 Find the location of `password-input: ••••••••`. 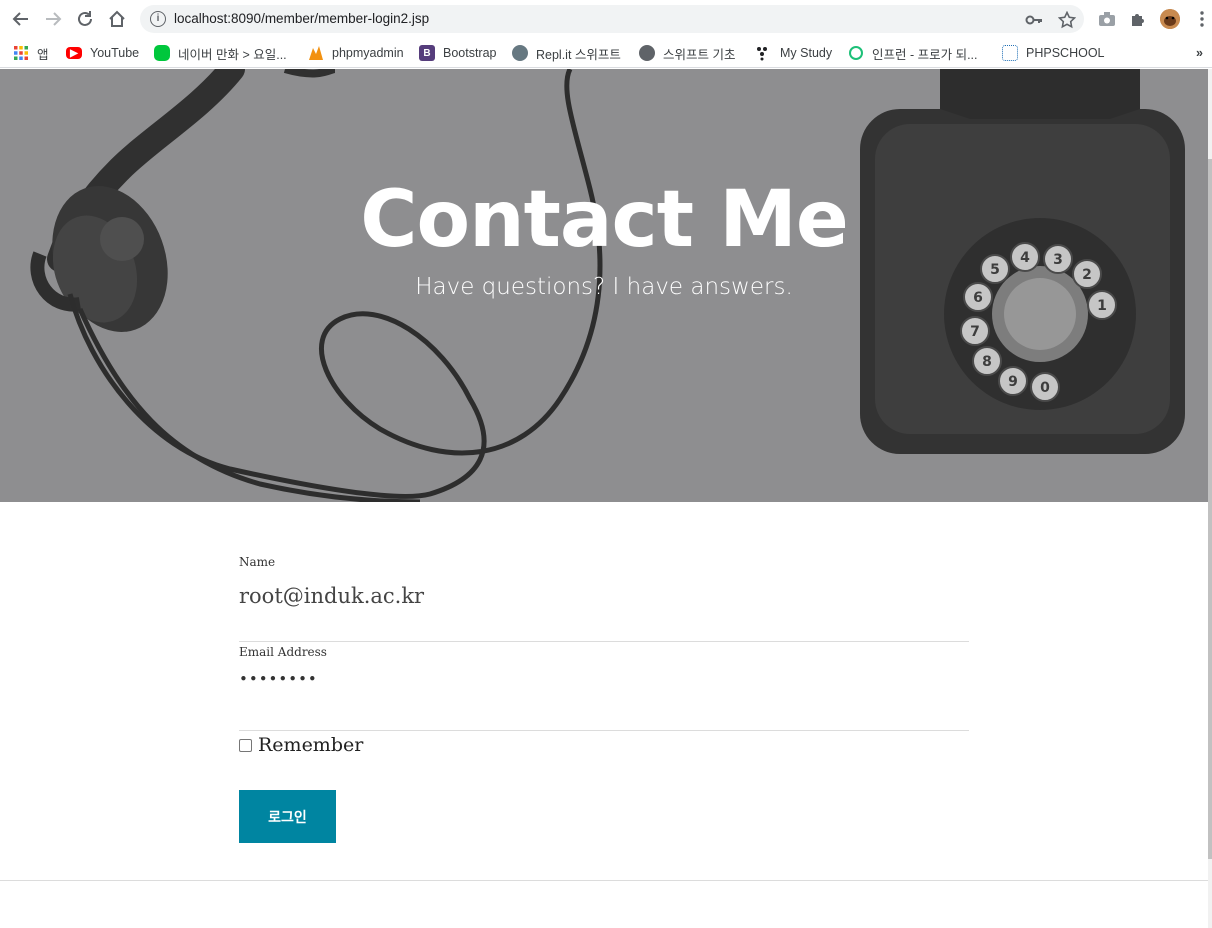

password-input: •••••••• is located at coordinates (604, 686).